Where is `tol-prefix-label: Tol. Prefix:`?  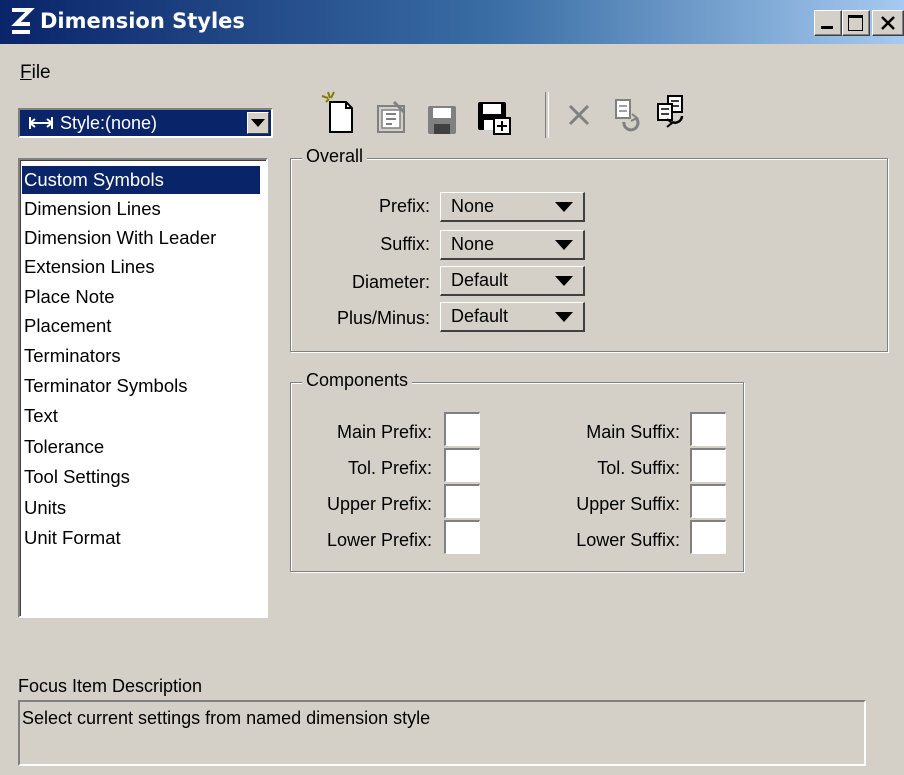 tol-prefix-label: Tol. Prefix: is located at coordinates (389, 468).